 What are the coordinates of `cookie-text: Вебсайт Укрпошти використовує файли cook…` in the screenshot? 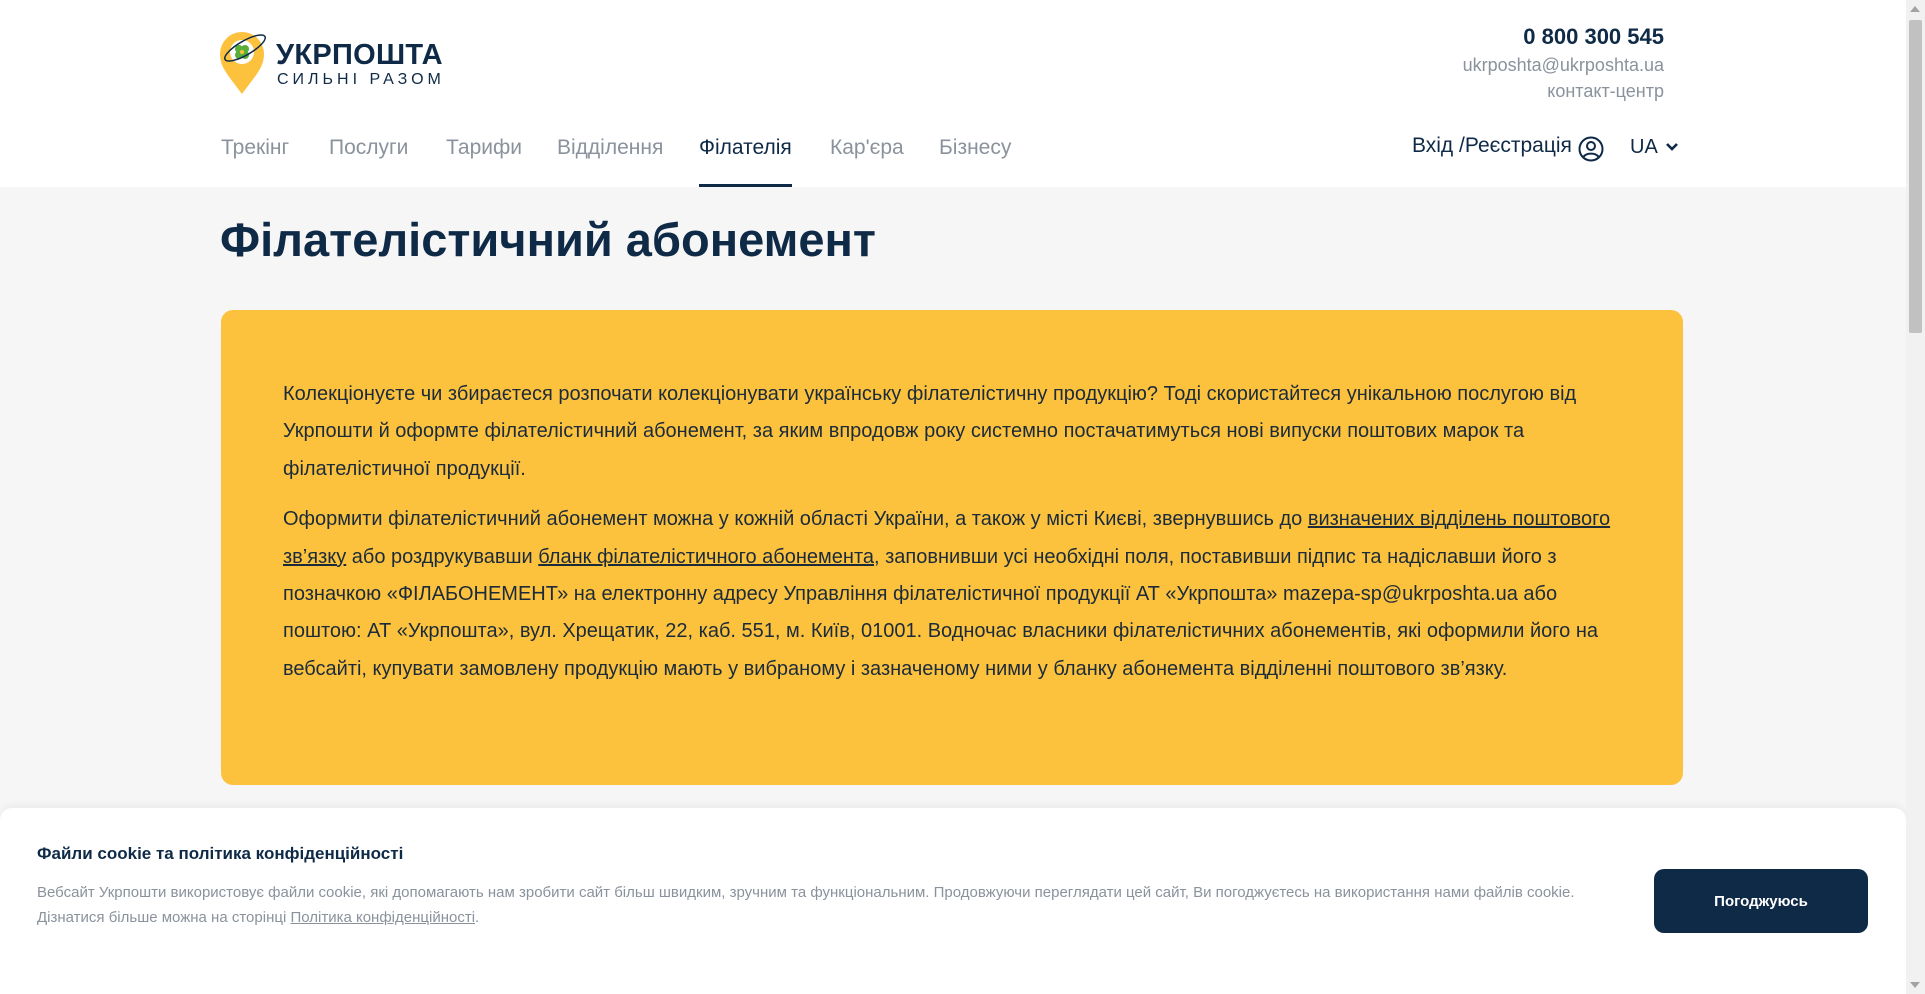 It's located at (832, 905).